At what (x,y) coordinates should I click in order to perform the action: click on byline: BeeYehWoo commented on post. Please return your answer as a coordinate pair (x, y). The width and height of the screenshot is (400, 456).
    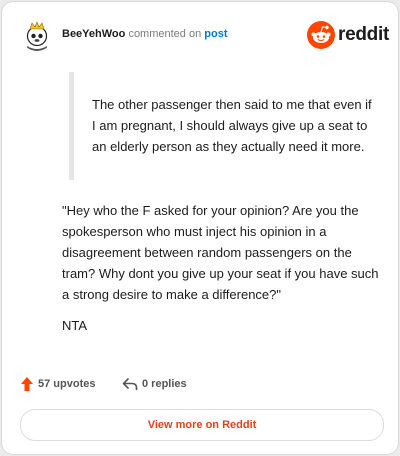
    Looking at the image, I should click on (145, 34).